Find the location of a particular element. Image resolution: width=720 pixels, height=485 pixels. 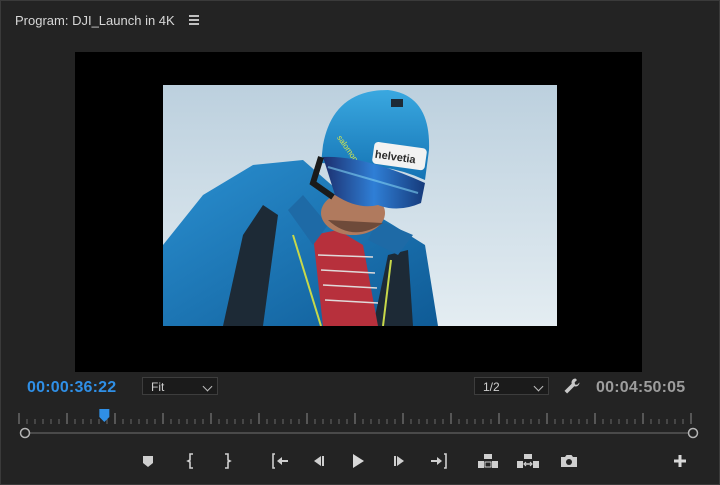

zoom-scrollbar is located at coordinates (359, 433).